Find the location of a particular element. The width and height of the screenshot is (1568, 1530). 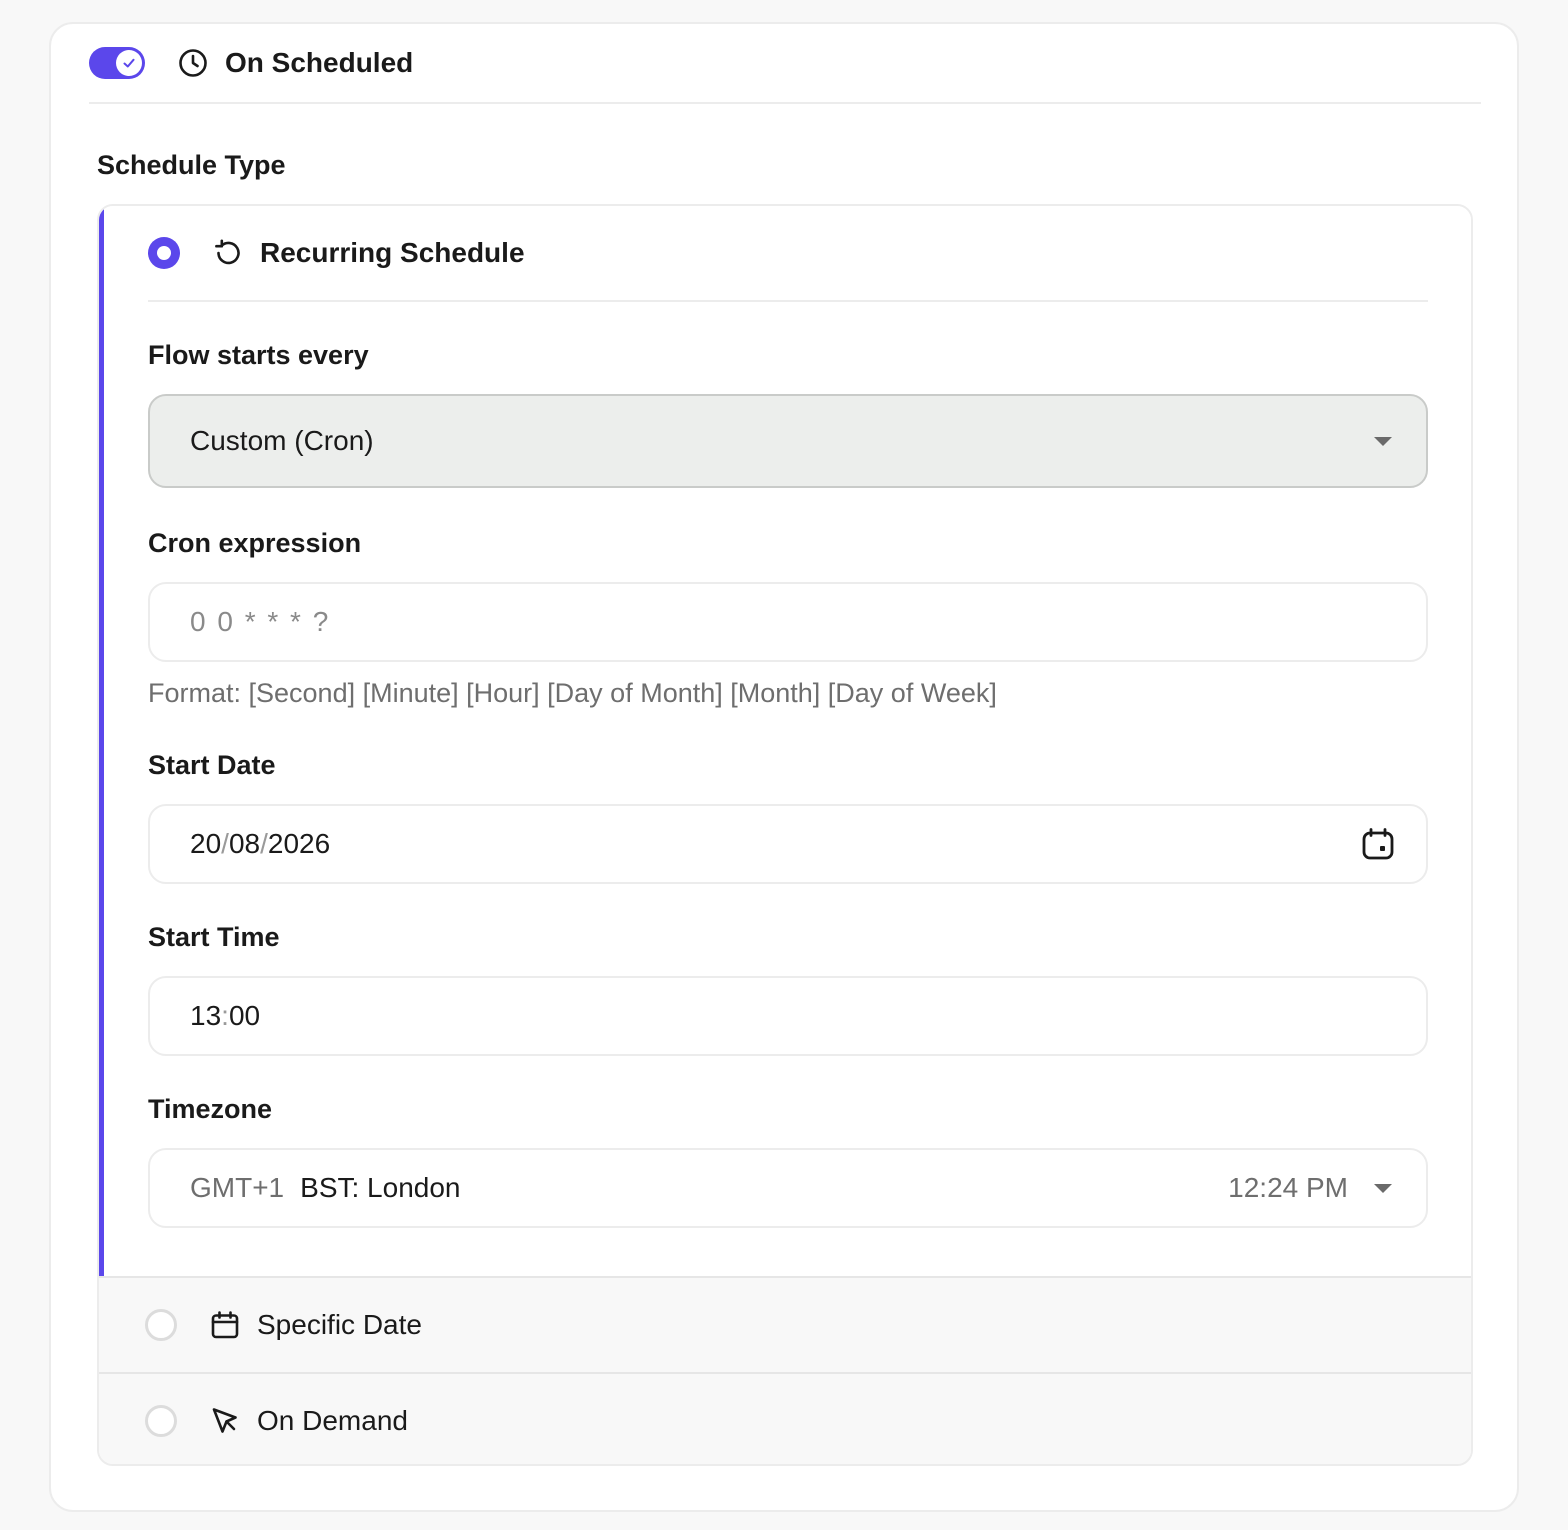

option-on-demand: On Demand is located at coordinates (785, 1418).